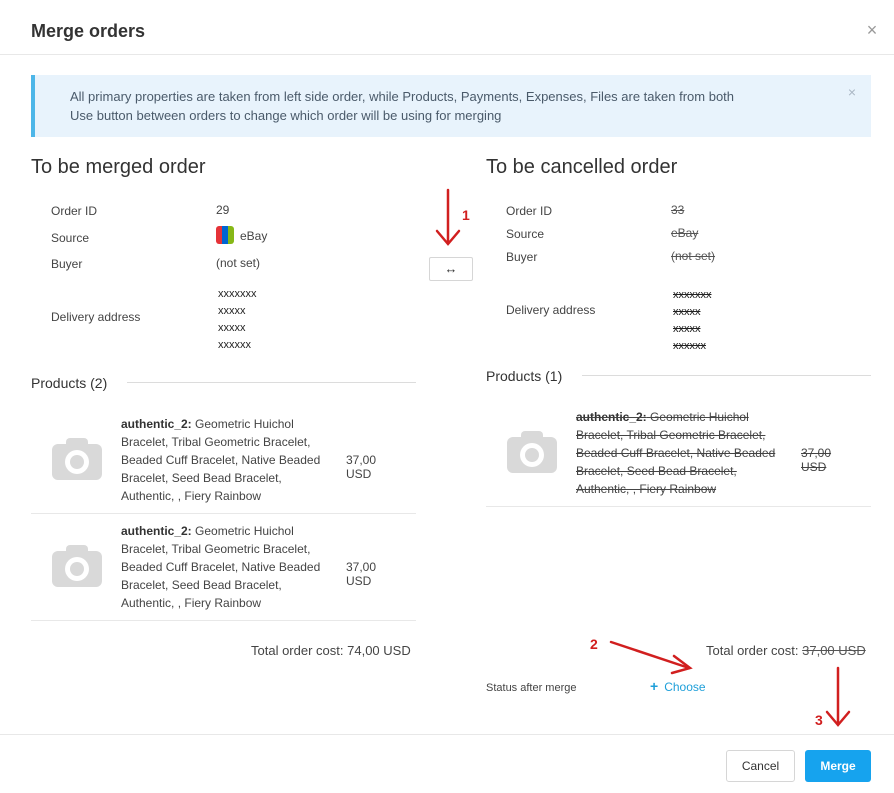 The width and height of the screenshot is (894, 793). Describe the element at coordinates (760, 766) in the screenshot. I see `cancel-button: Cancel` at that location.